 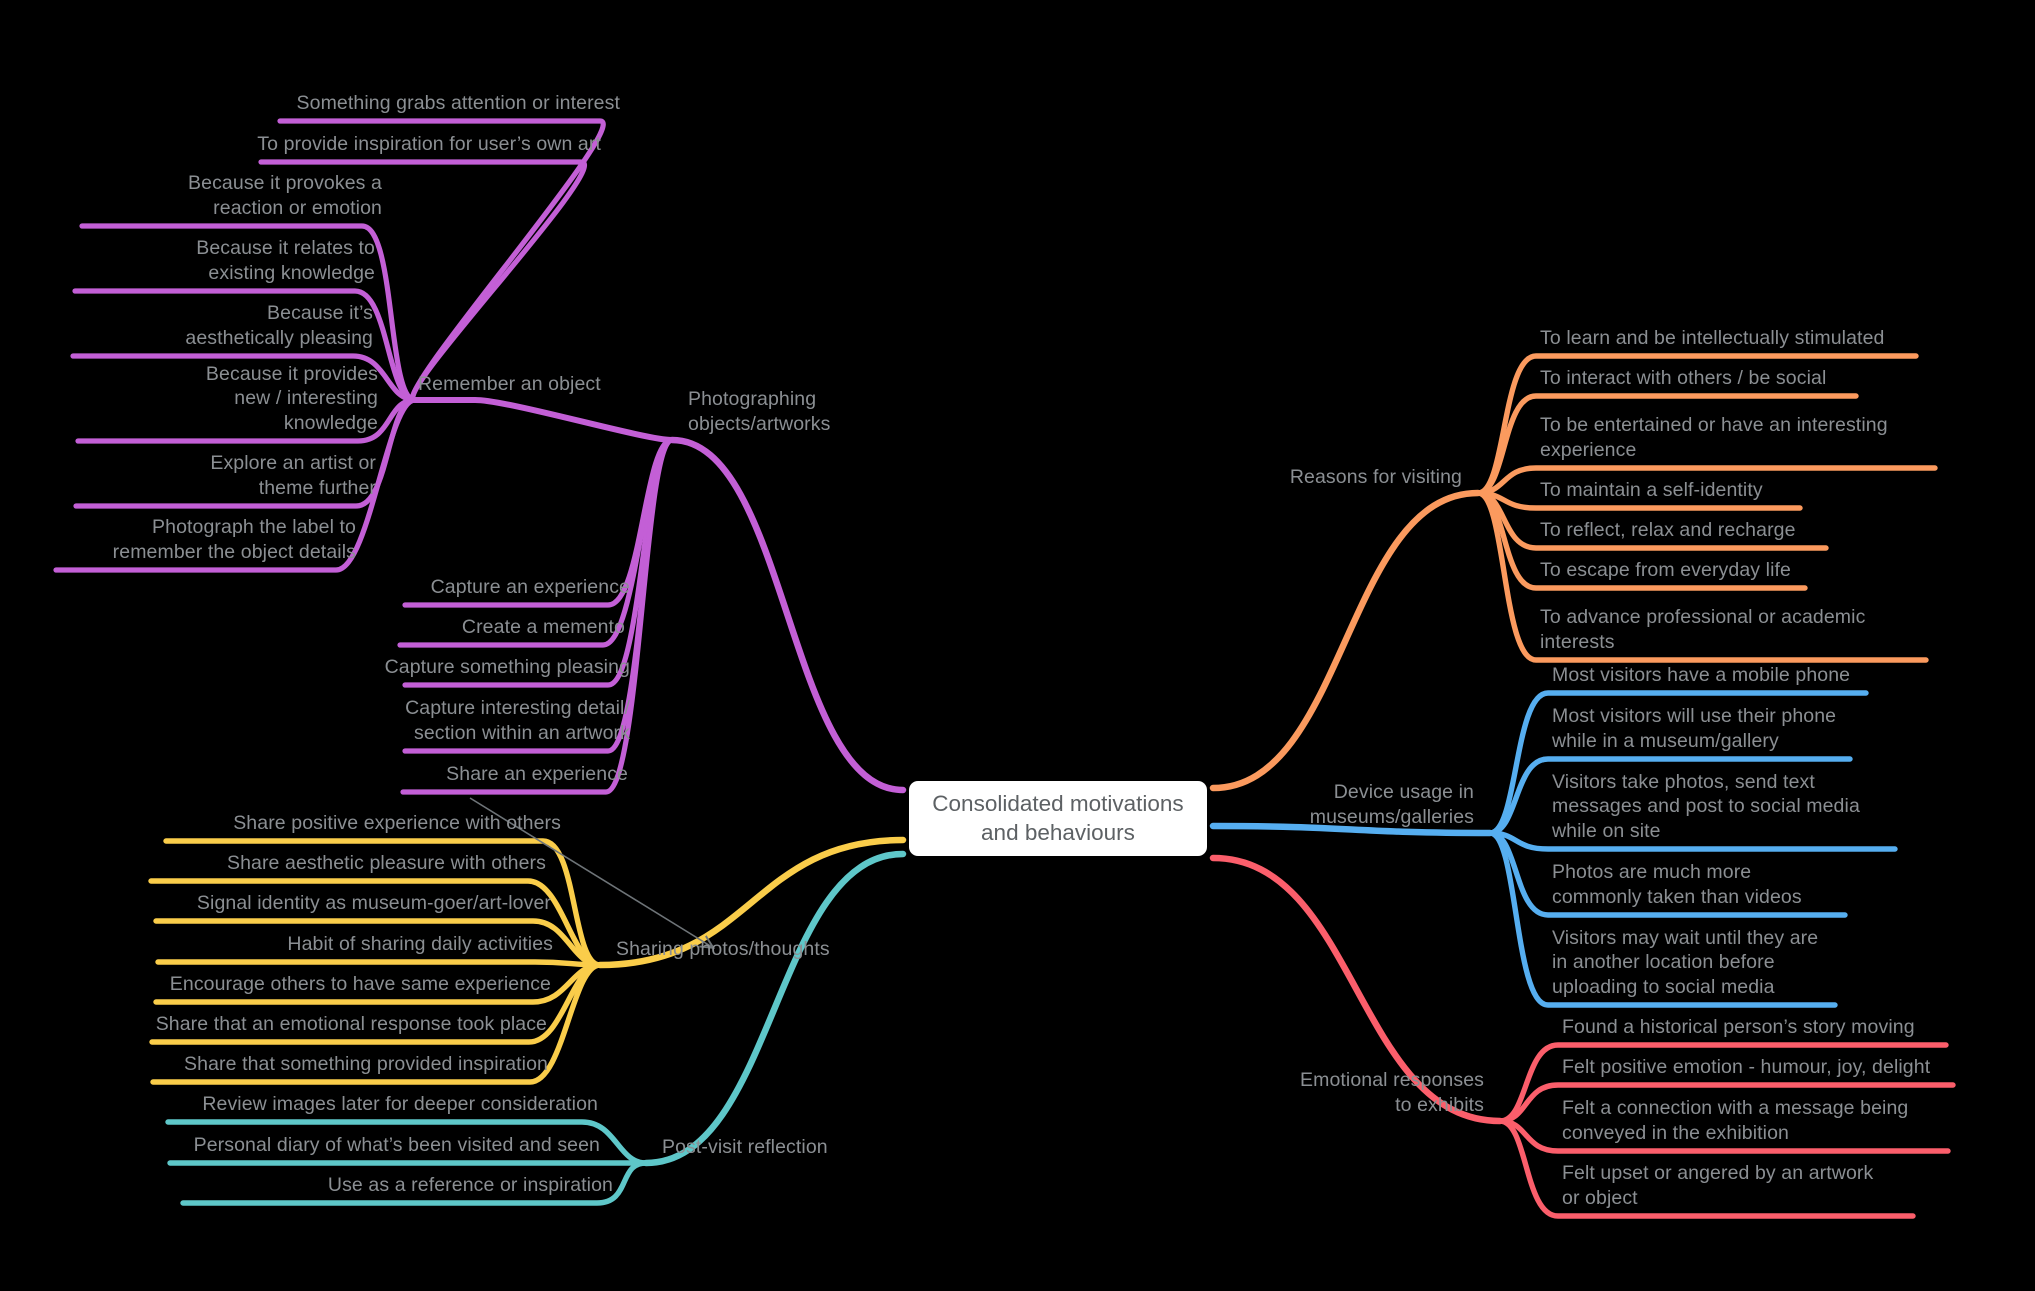 What do you see at coordinates (1058, 818) in the screenshot?
I see `center-node: Consolidated motivations and behaviours` at bounding box center [1058, 818].